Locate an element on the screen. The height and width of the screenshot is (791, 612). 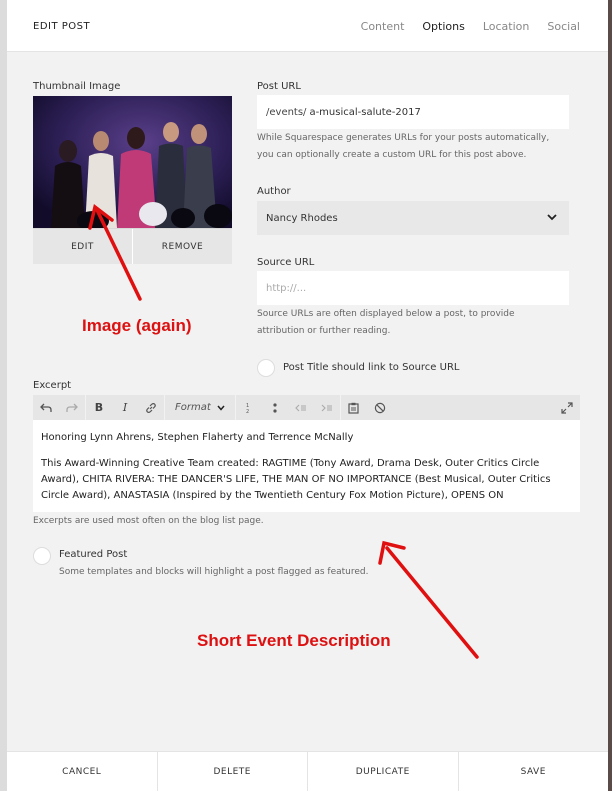
thumbnail-actions: EDIT REMOVE is located at coordinates (132, 246).